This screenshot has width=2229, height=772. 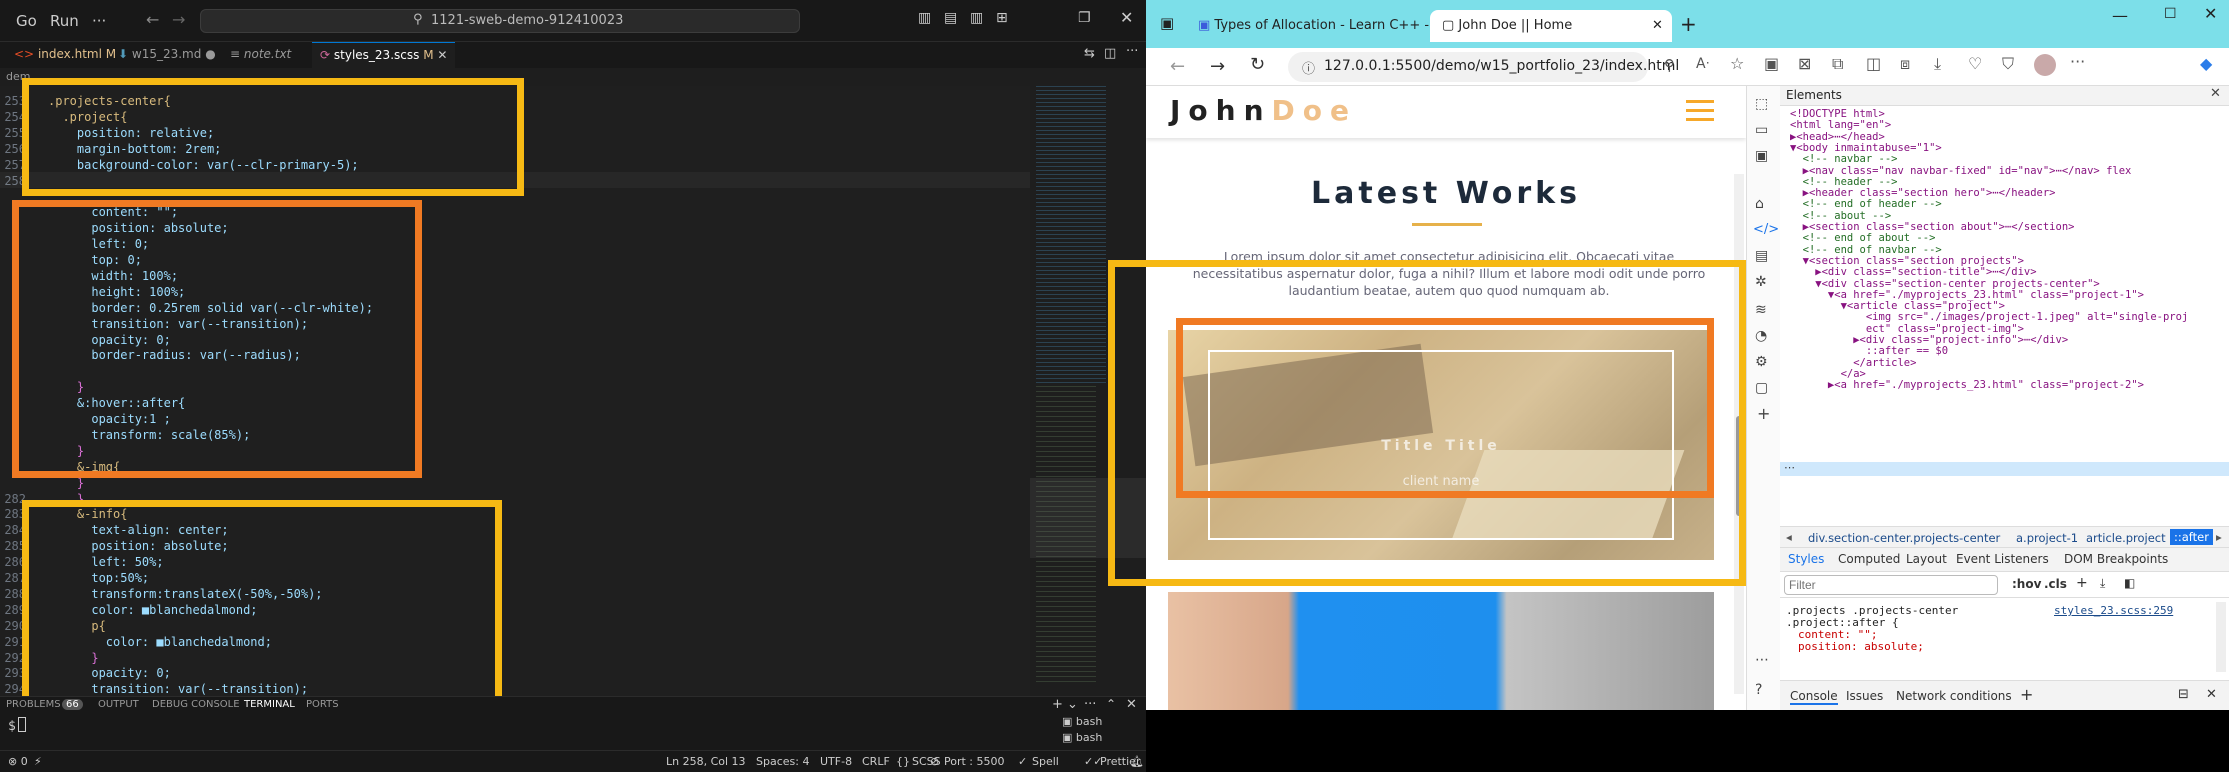 I want to click on terminal-prompt: $, so click(x=12, y=726).